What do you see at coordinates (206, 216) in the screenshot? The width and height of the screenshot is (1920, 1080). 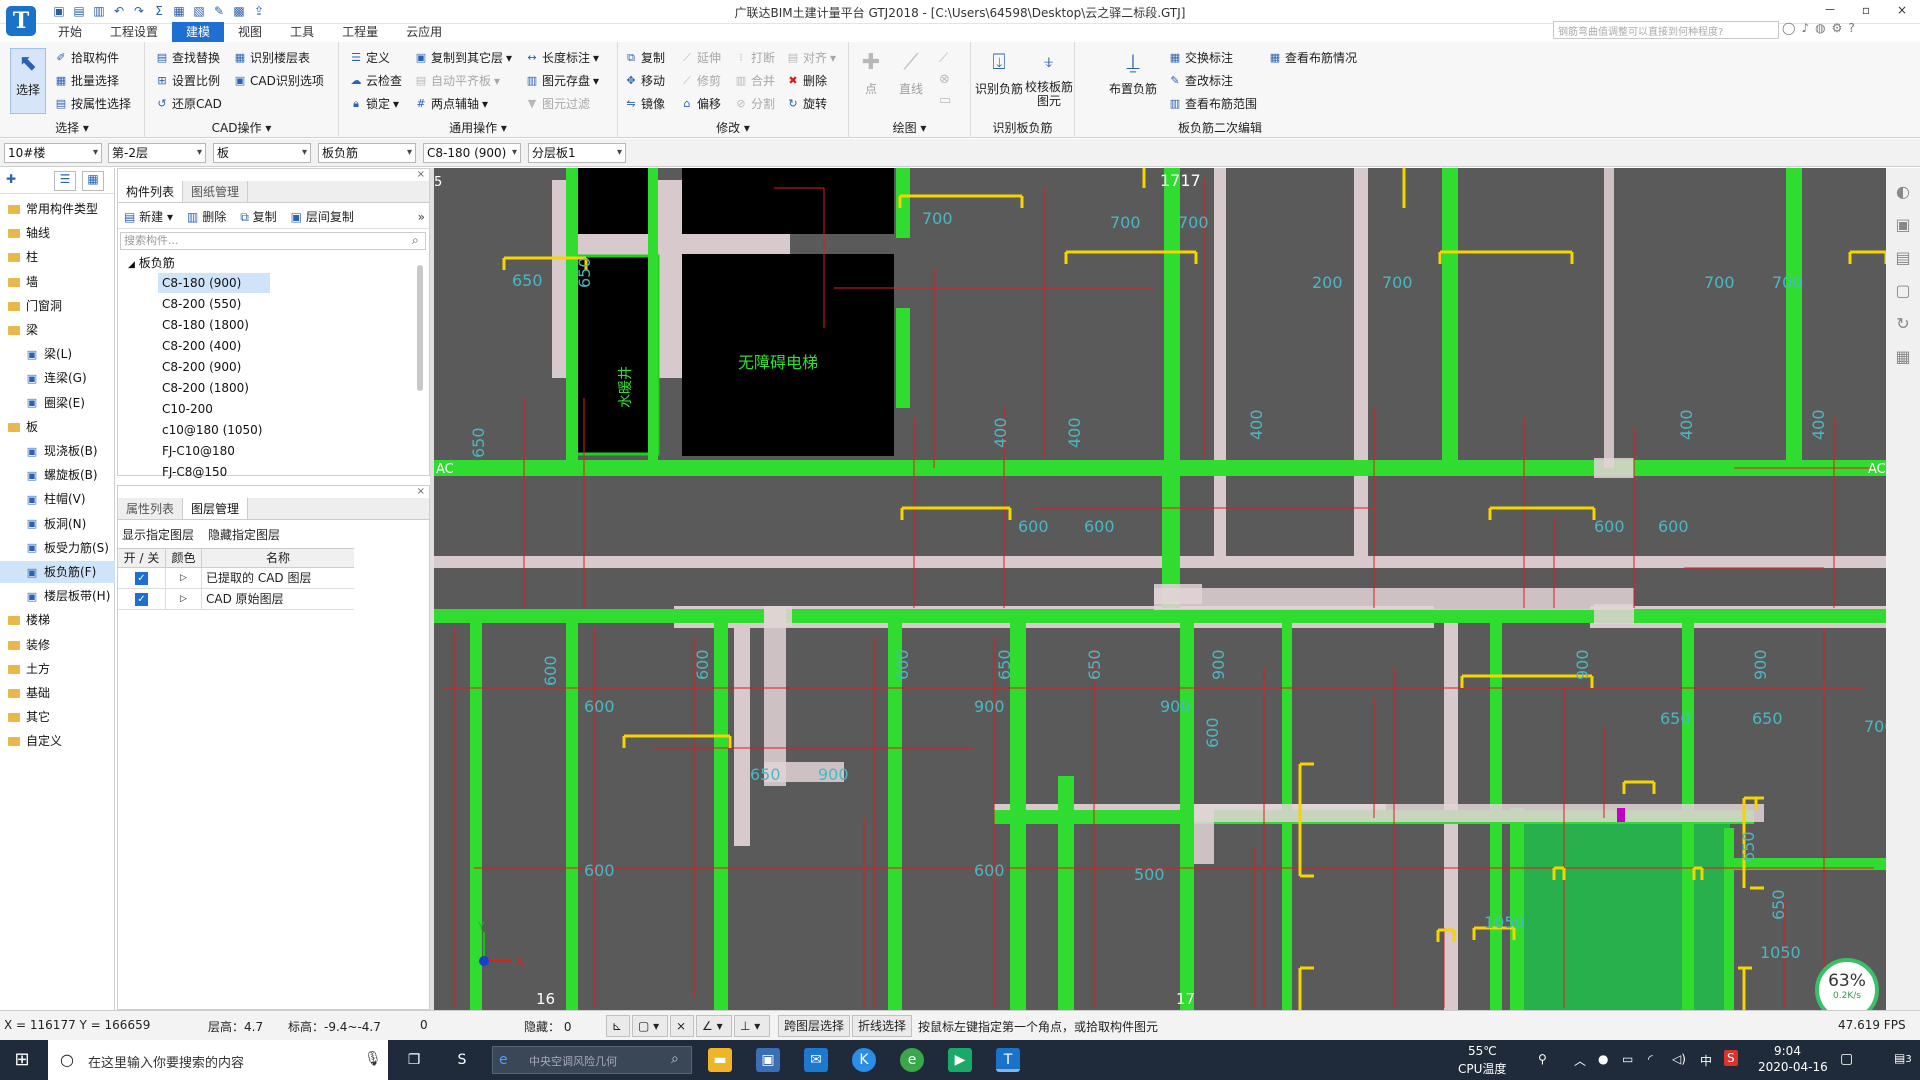 I see `delete-component-button: ▥ 删除` at bounding box center [206, 216].